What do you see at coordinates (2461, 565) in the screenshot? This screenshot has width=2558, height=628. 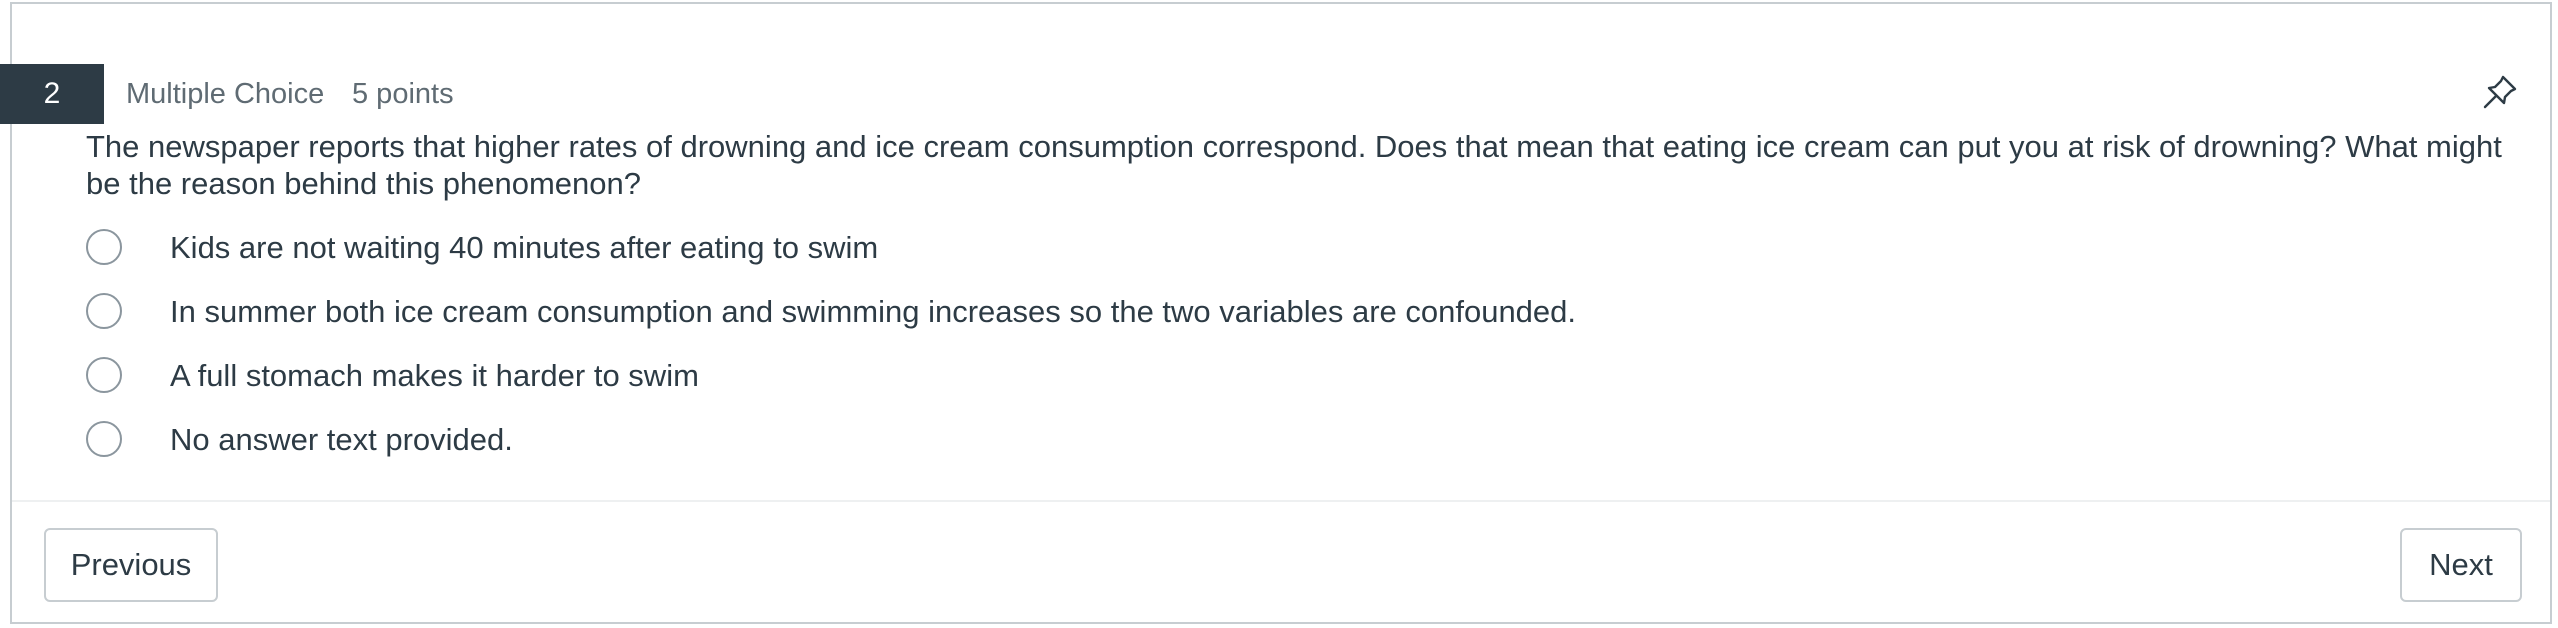 I see `next-button: Next` at bounding box center [2461, 565].